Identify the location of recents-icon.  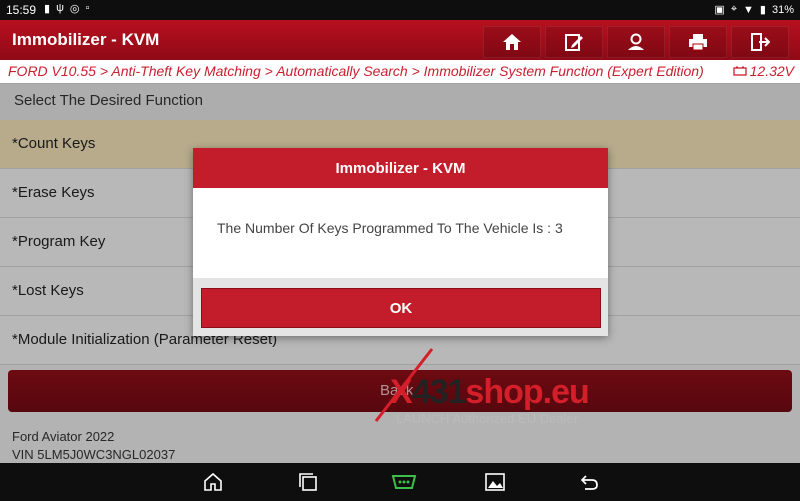
(308, 482).